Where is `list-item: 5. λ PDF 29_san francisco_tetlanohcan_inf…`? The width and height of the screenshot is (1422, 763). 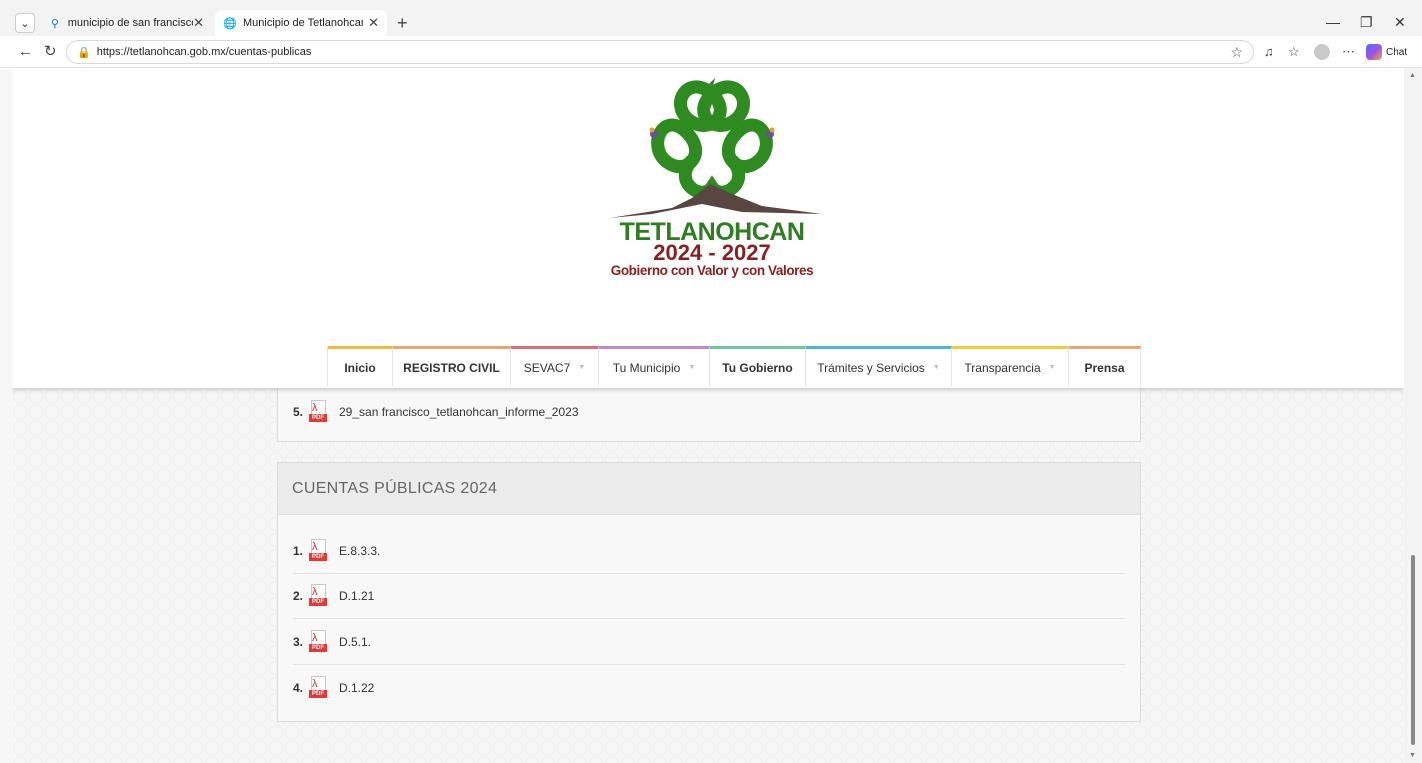
list-item: 5. λ PDF 29_san francisco_tetlanohcan_inf… is located at coordinates (709, 411).